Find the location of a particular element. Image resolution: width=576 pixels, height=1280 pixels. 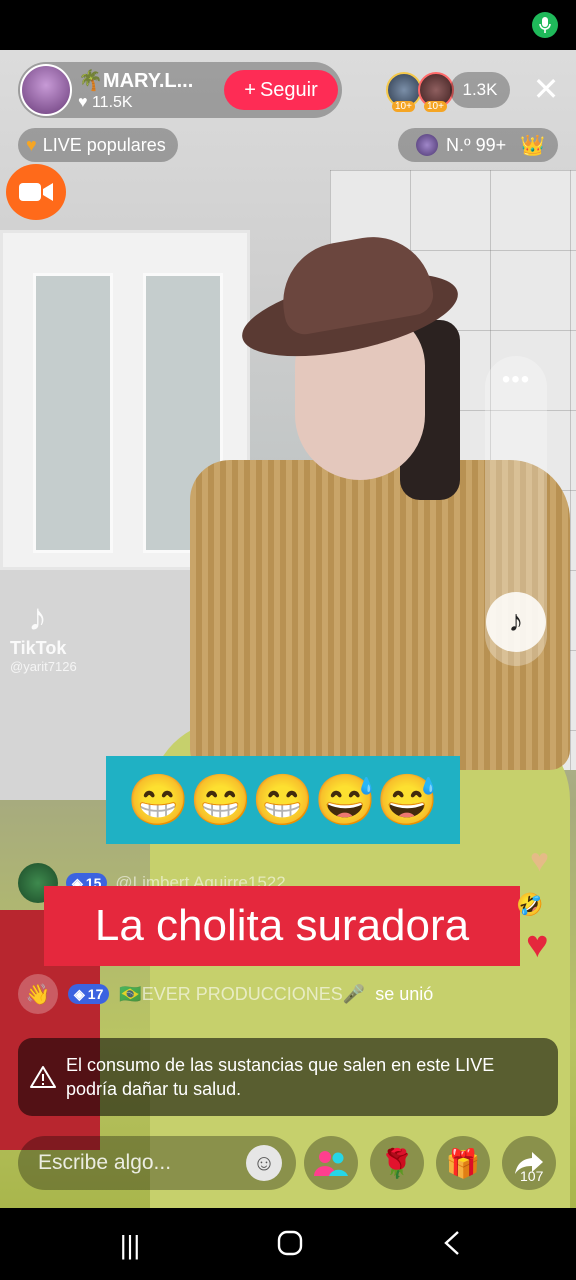

level-value: 17 is located at coordinates (95, 994).